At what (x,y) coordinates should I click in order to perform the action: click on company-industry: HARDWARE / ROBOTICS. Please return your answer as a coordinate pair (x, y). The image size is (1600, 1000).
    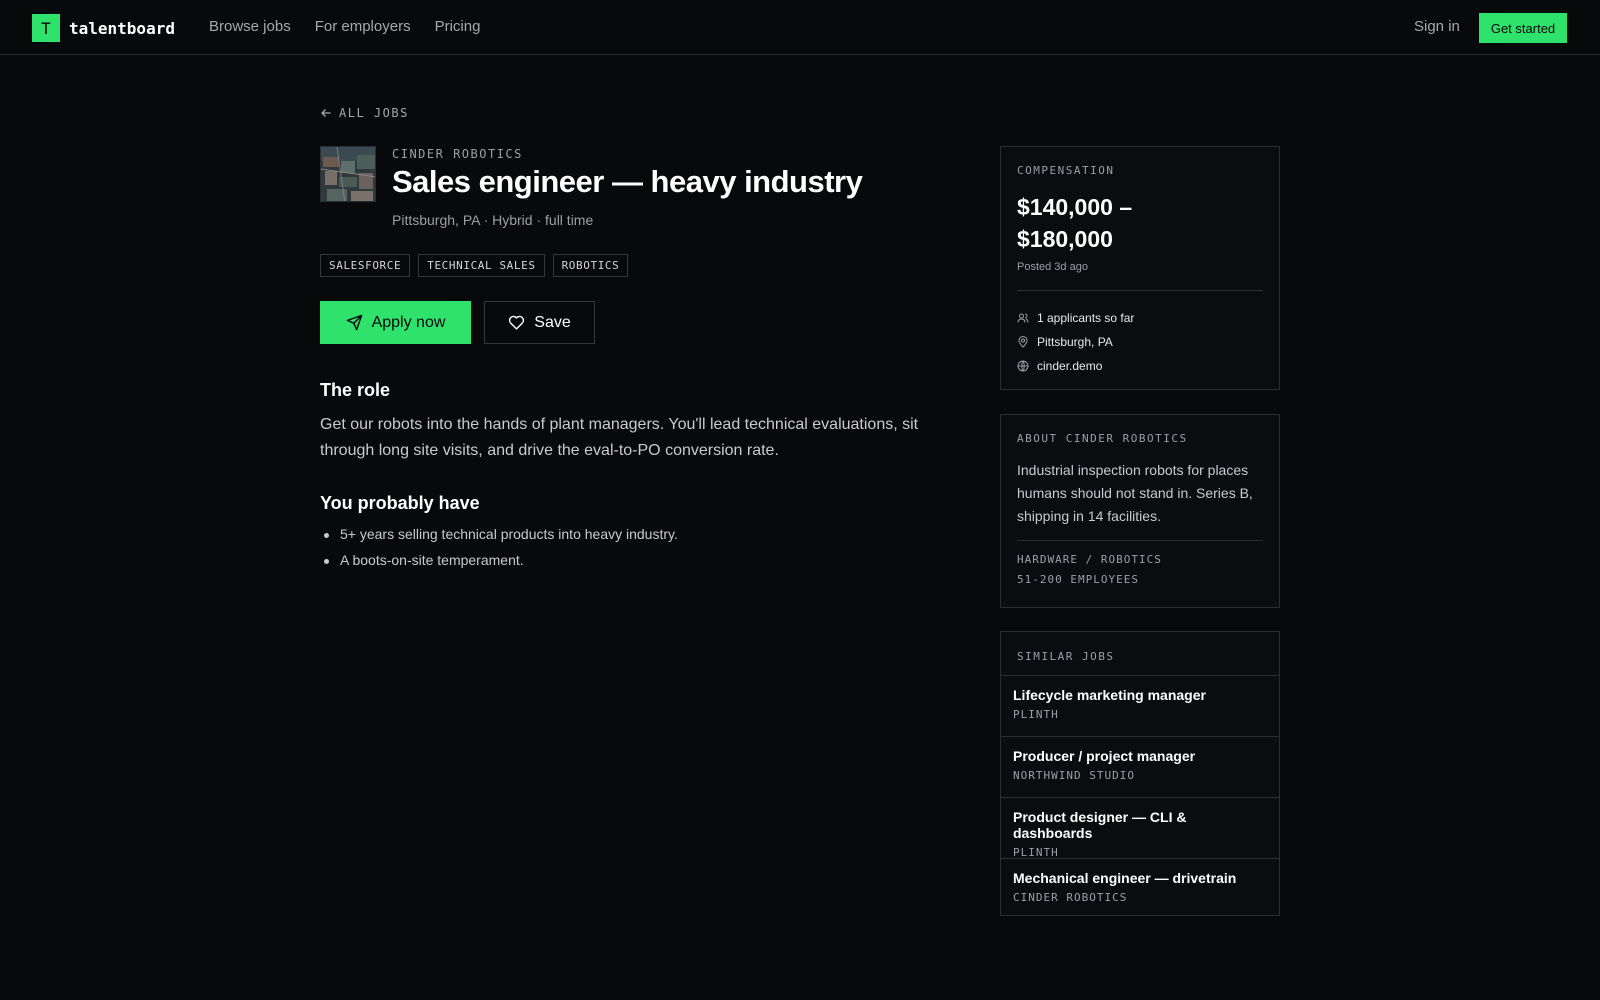
    Looking at the image, I should click on (1089, 559).